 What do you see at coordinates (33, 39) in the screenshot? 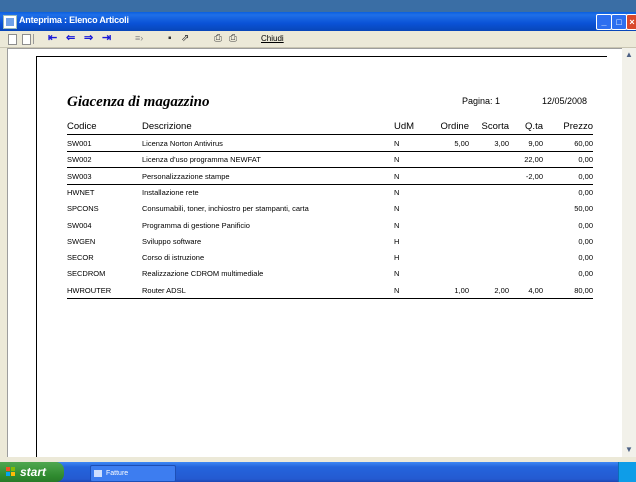
I see `toolbar-separator` at bounding box center [33, 39].